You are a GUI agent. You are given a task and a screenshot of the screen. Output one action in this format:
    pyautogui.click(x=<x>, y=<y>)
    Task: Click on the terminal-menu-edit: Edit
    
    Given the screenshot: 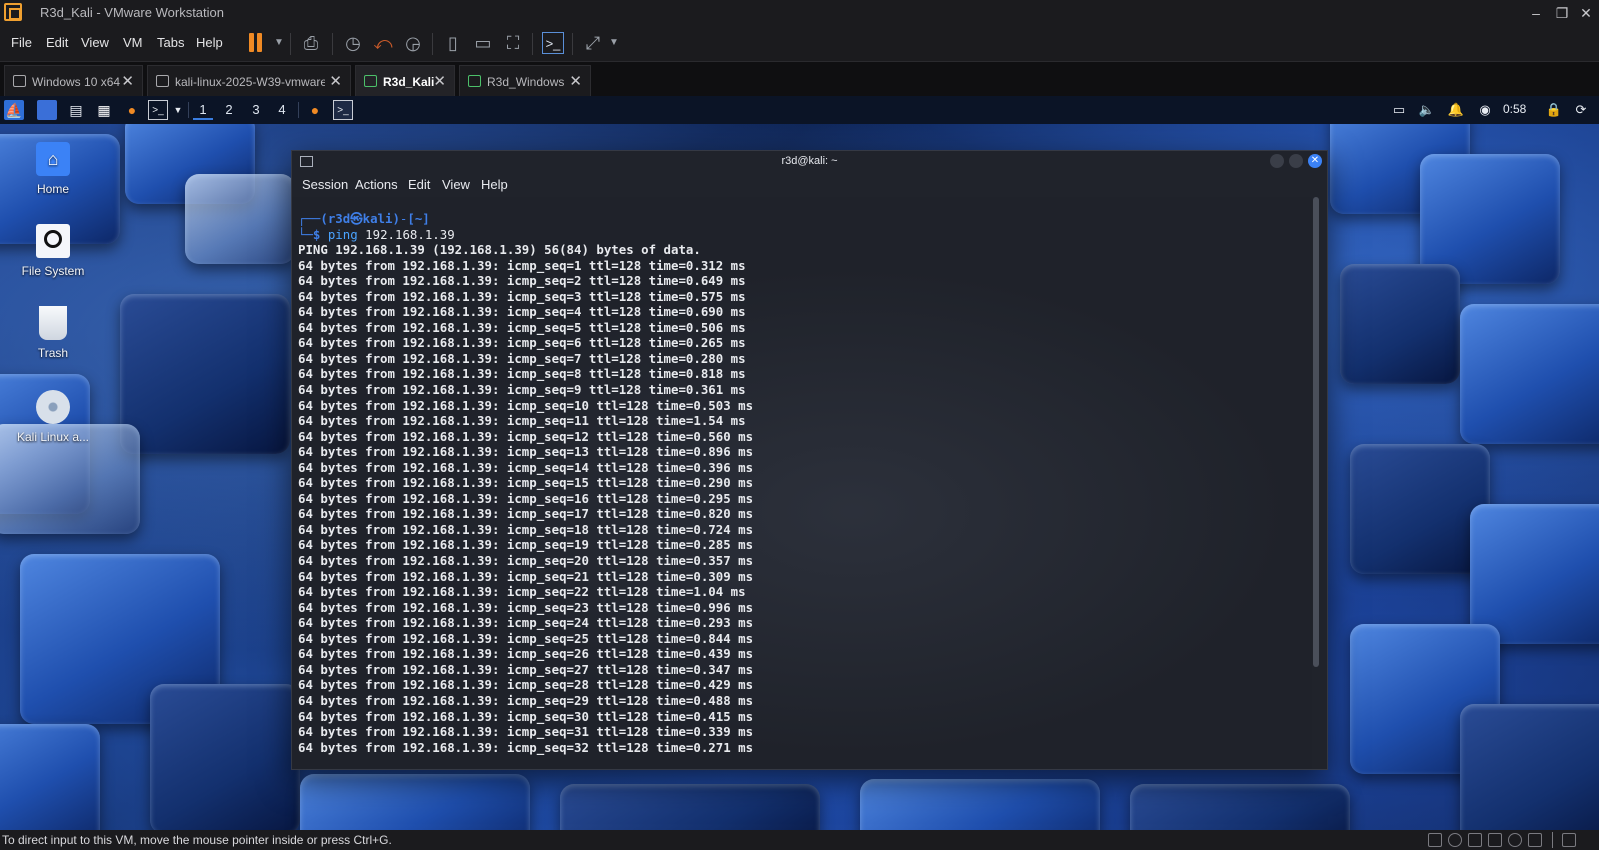 What is the action you would take?
    pyautogui.click(x=419, y=184)
    